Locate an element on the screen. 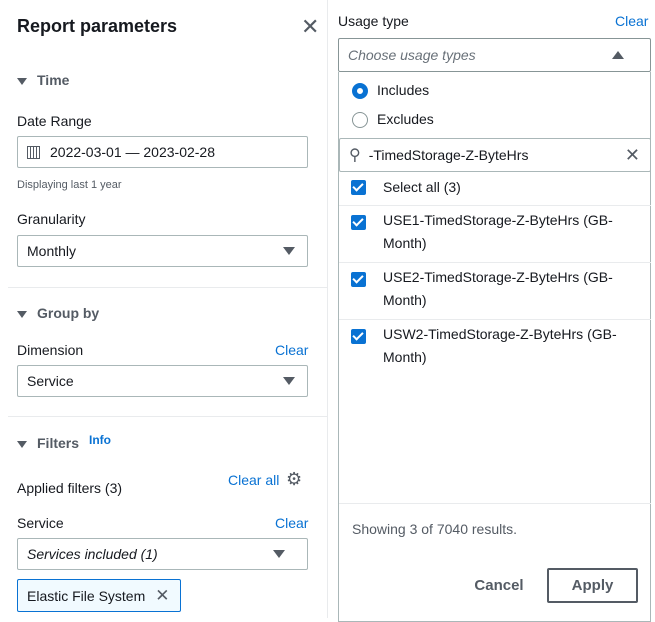 This screenshot has height=622, width=655. includes-label: Includes is located at coordinates (403, 90).